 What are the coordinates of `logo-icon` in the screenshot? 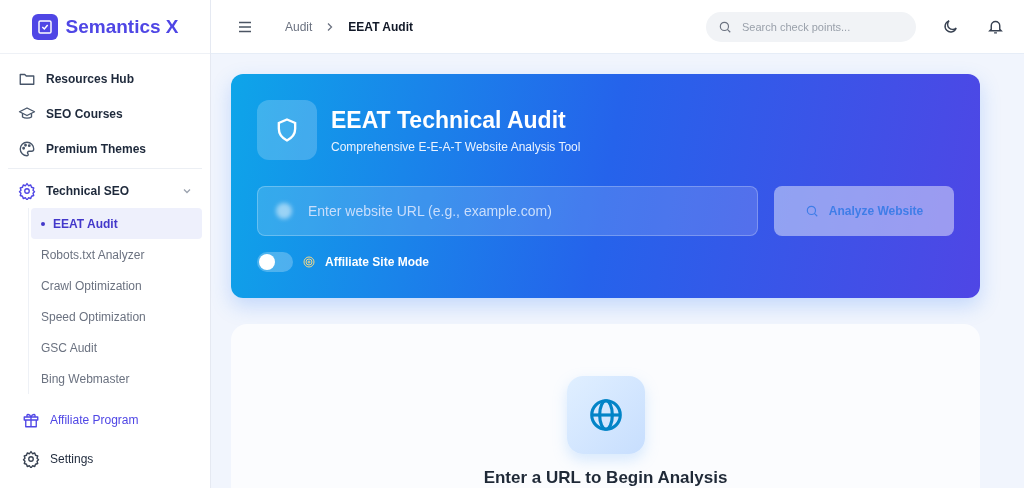 It's located at (44, 26).